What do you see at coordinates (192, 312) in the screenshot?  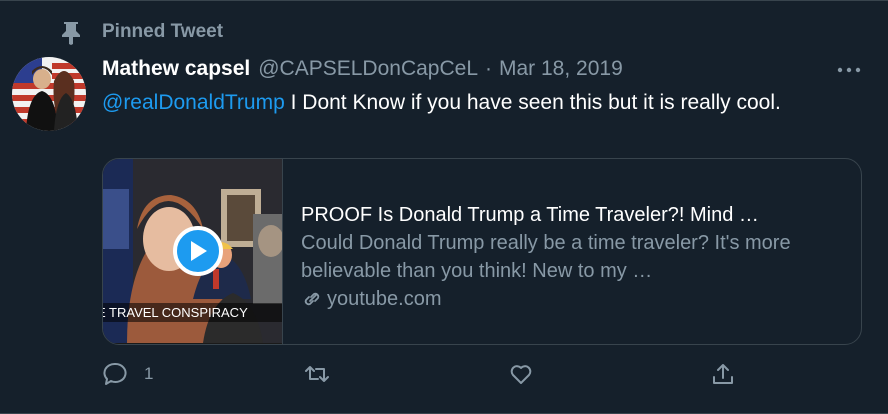 I see `thumbnail-caption: E TRAVEL CONSPIRACY` at bounding box center [192, 312].